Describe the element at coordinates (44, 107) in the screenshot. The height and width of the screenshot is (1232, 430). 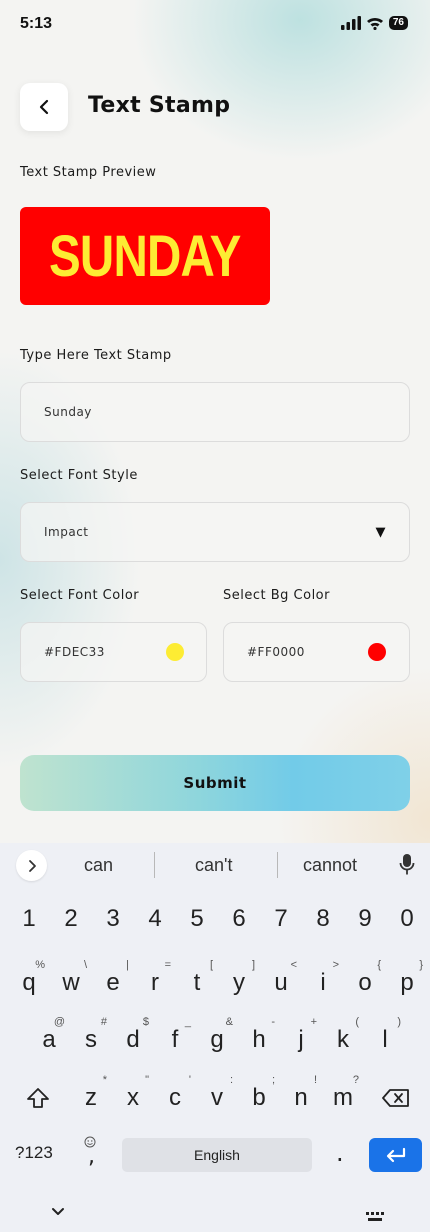
I see `back-button` at that location.